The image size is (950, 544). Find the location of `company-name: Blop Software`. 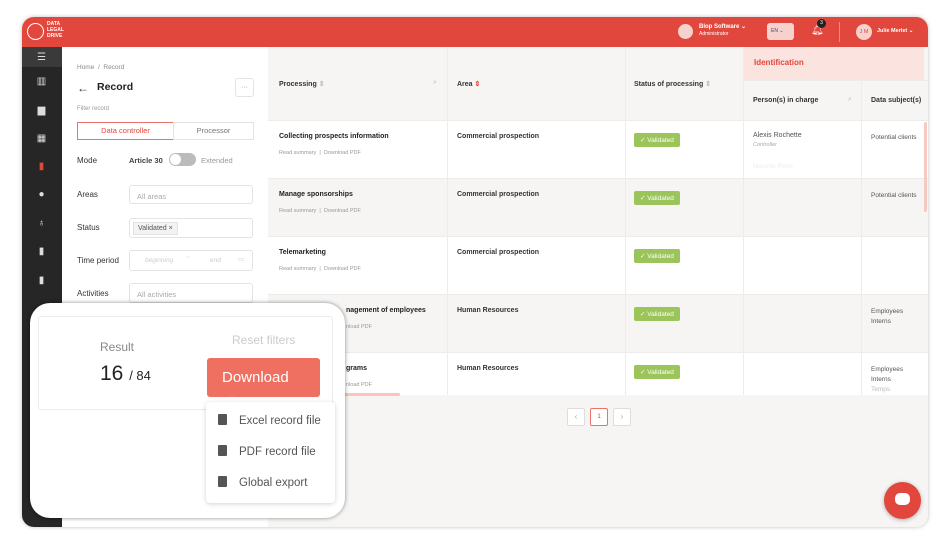

company-name: Blop Software is located at coordinates (719, 27).